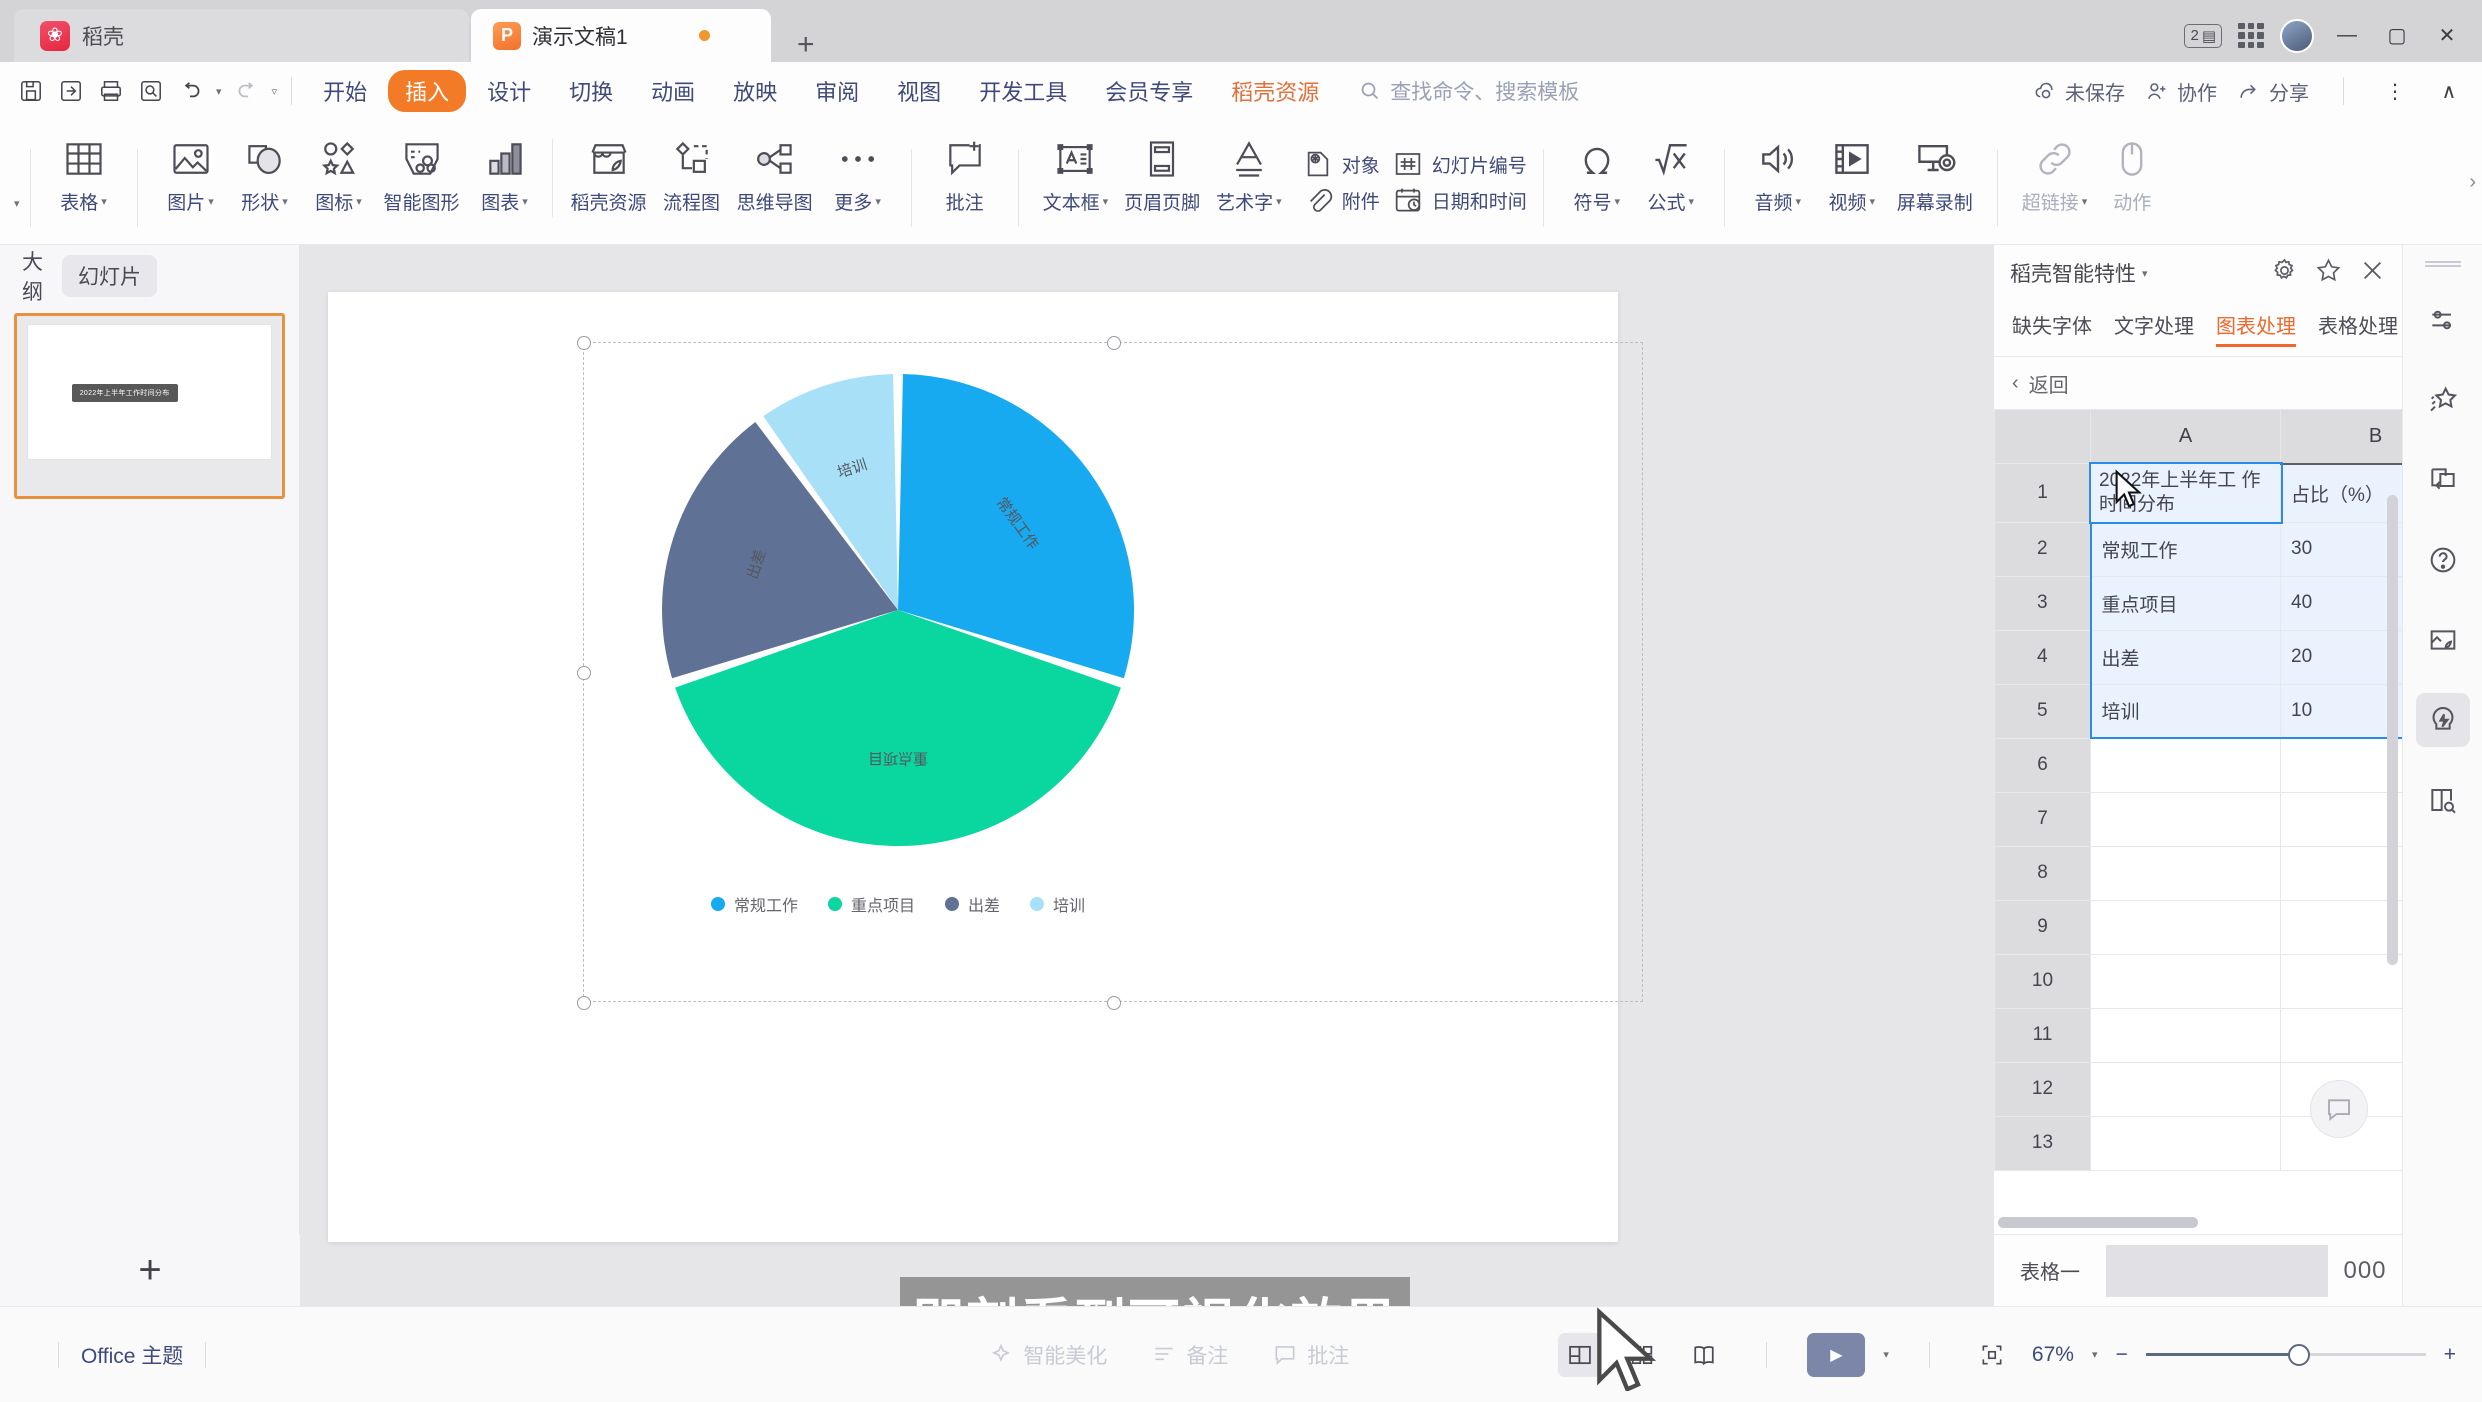  I want to click on cell-b6, so click(2341, 765).